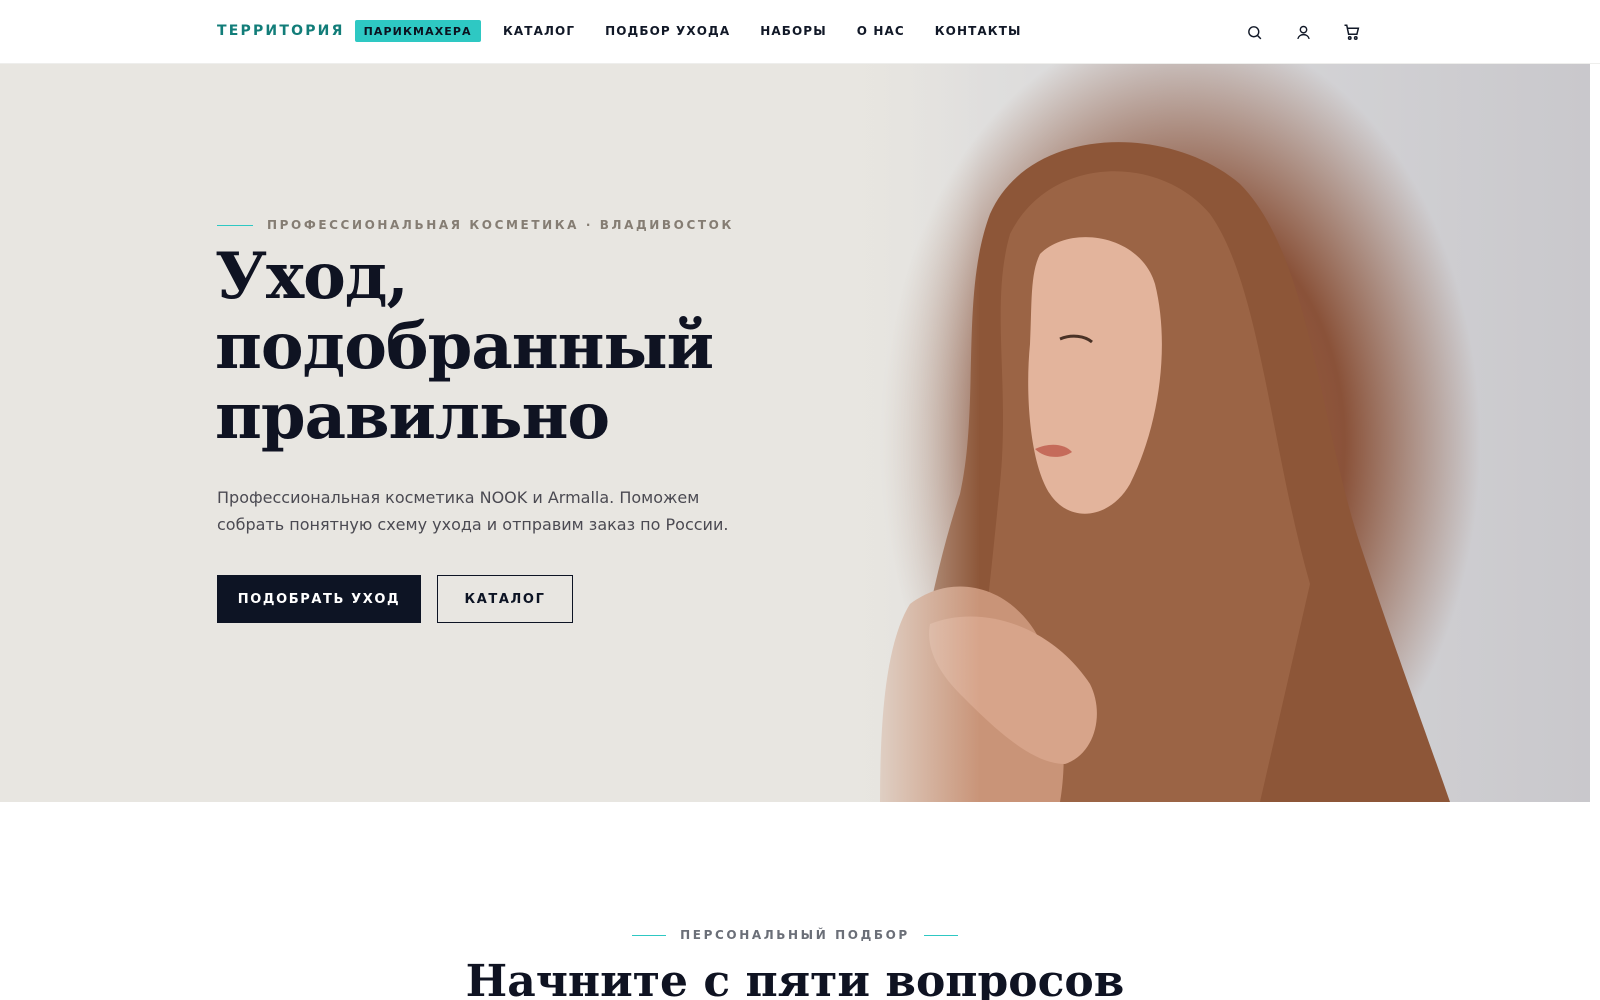 This screenshot has height=1000, width=1600. I want to click on logo-badge: ПАРИКМАХЕРА, so click(417, 31).